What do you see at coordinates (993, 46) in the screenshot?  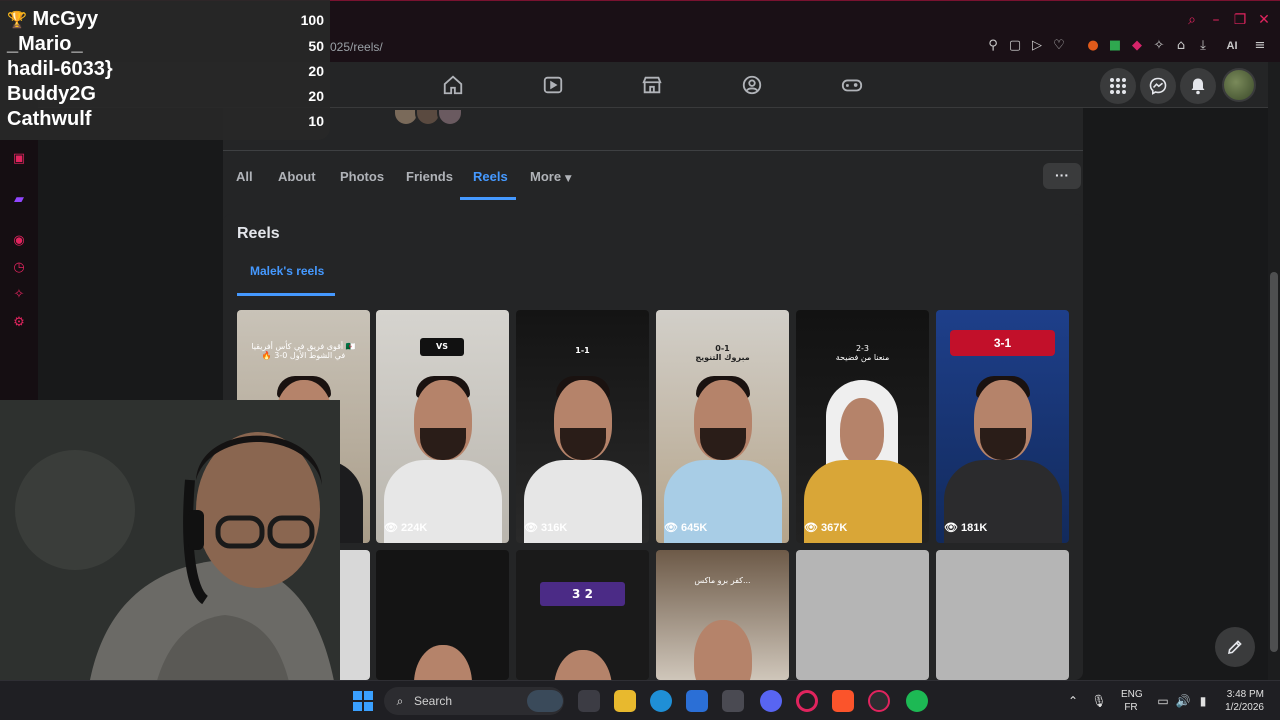 I see `pin-icon: ⚲` at bounding box center [993, 46].